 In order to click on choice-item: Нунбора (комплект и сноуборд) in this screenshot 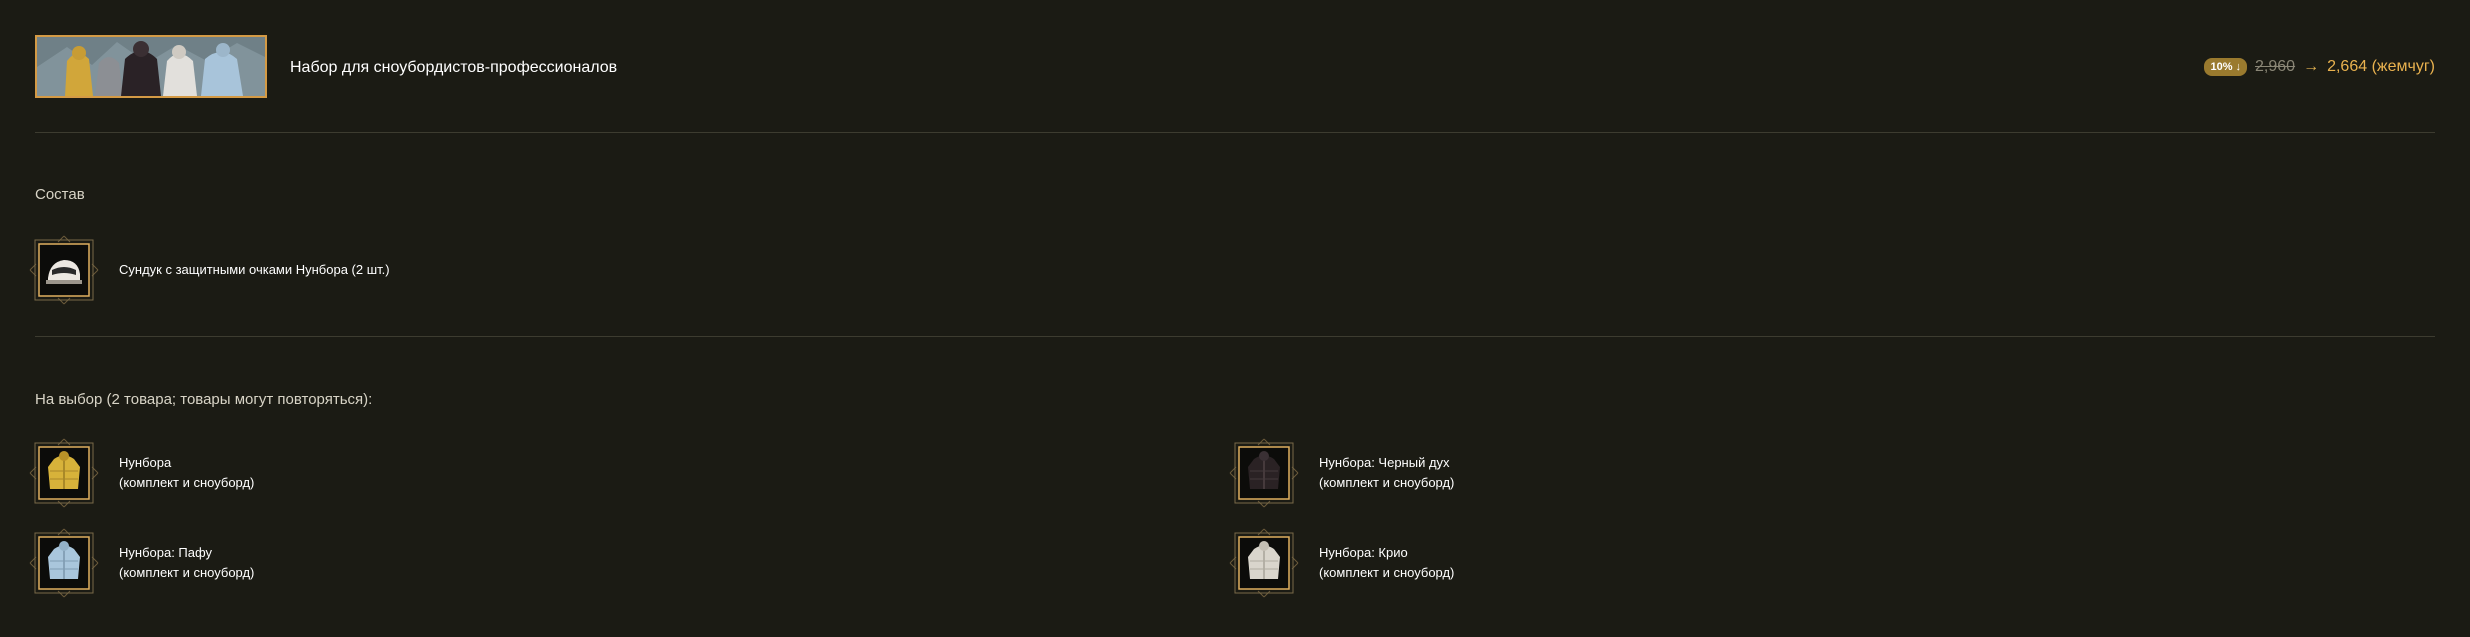, I will do `click(328, 473)`.